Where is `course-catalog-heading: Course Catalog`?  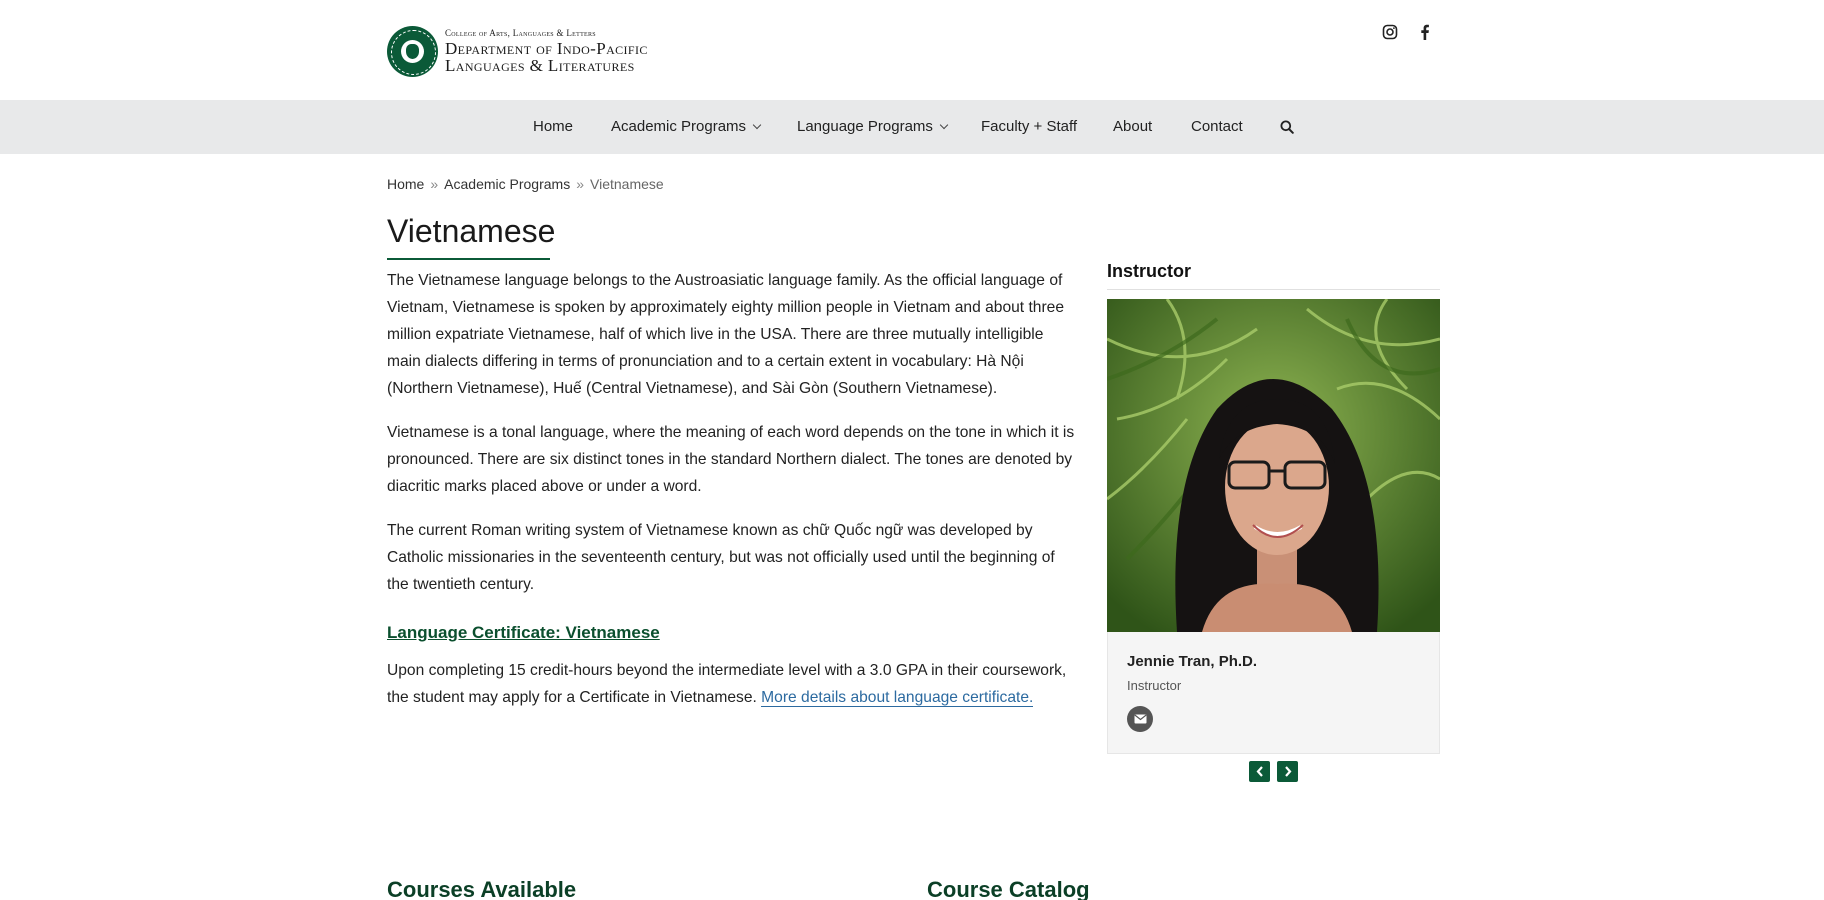
course-catalog-heading: Course Catalog is located at coordinates (1008, 888).